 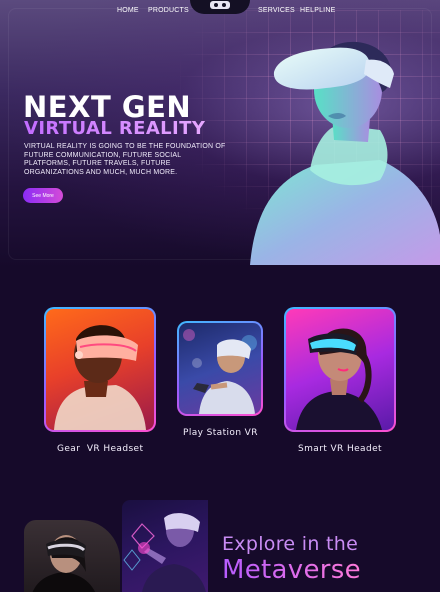 I want to click on product-image-gear-vr, so click(x=100, y=369).